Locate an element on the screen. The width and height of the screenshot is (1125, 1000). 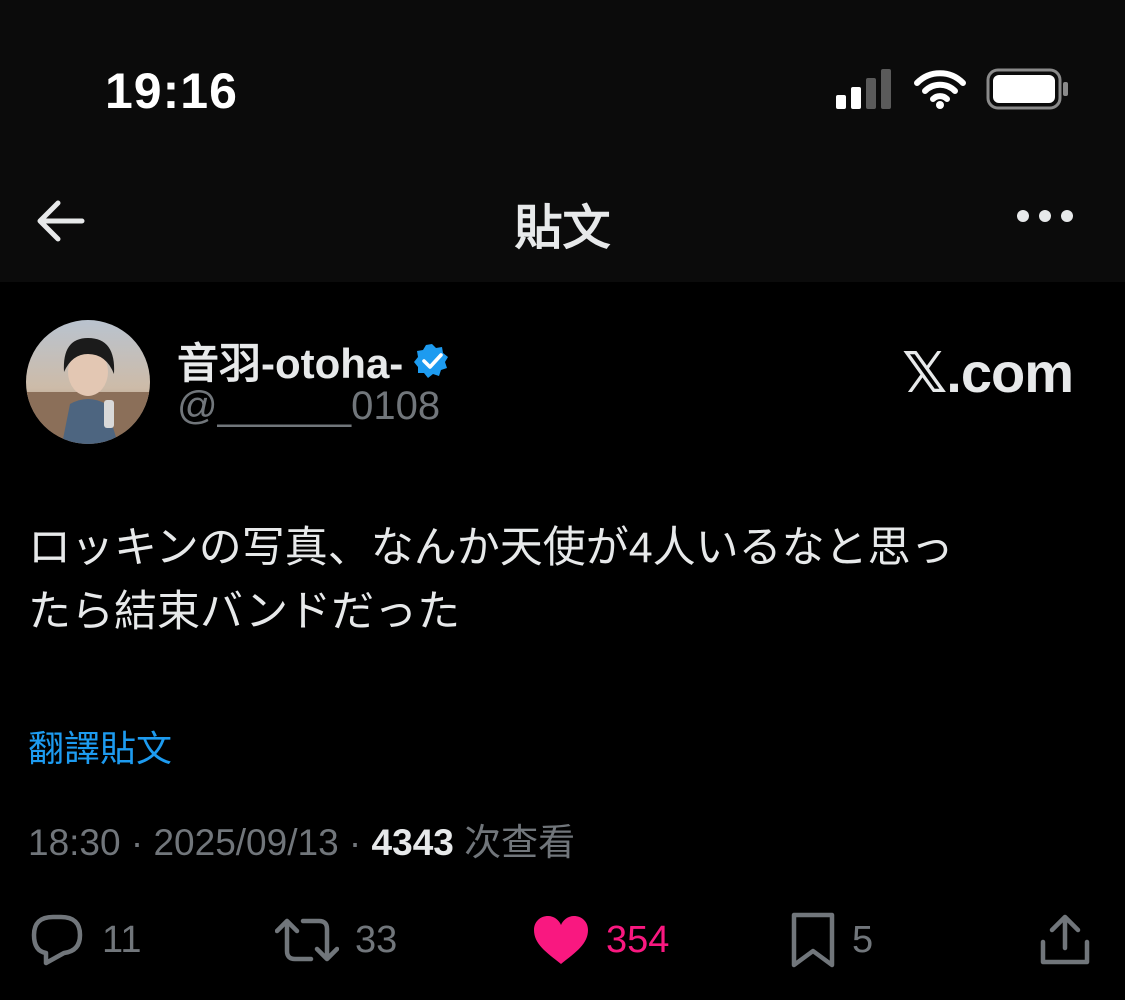
verified-badge-icon is located at coordinates (431, 360).